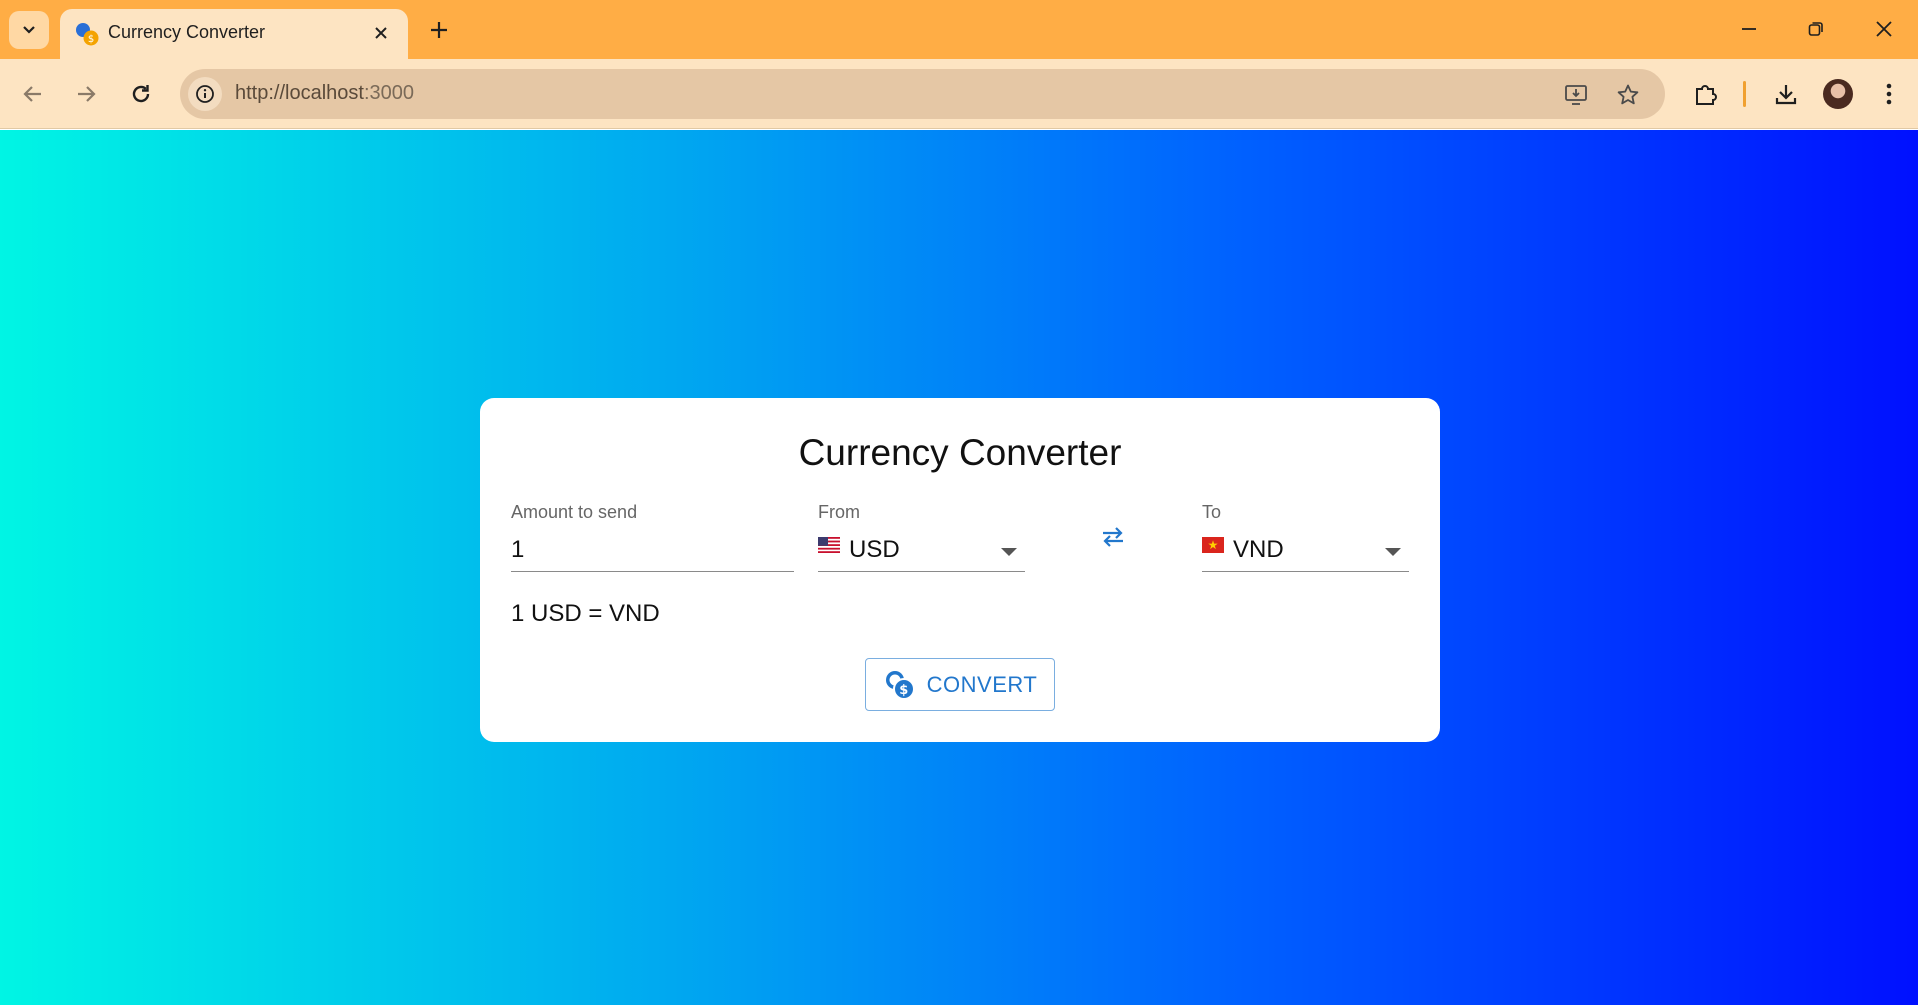 Image resolution: width=1918 pixels, height=1005 pixels. I want to click on plus-icon, so click(439, 30).